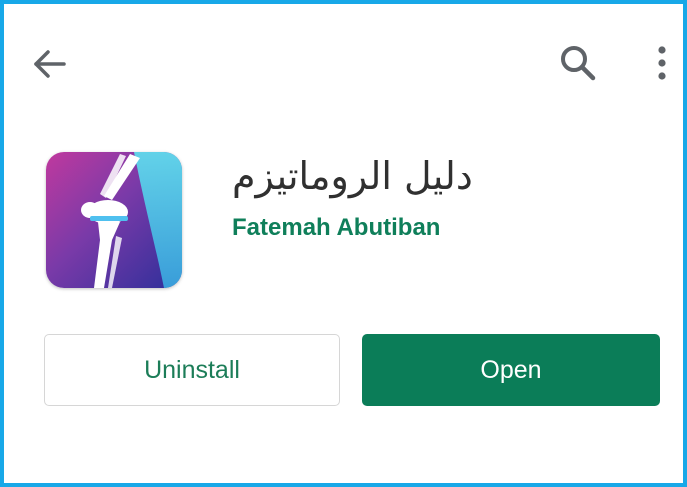 This screenshot has width=687, height=487. What do you see at coordinates (352, 176) in the screenshot?
I see `app-title: دليل الروماتيزم` at bounding box center [352, 176].